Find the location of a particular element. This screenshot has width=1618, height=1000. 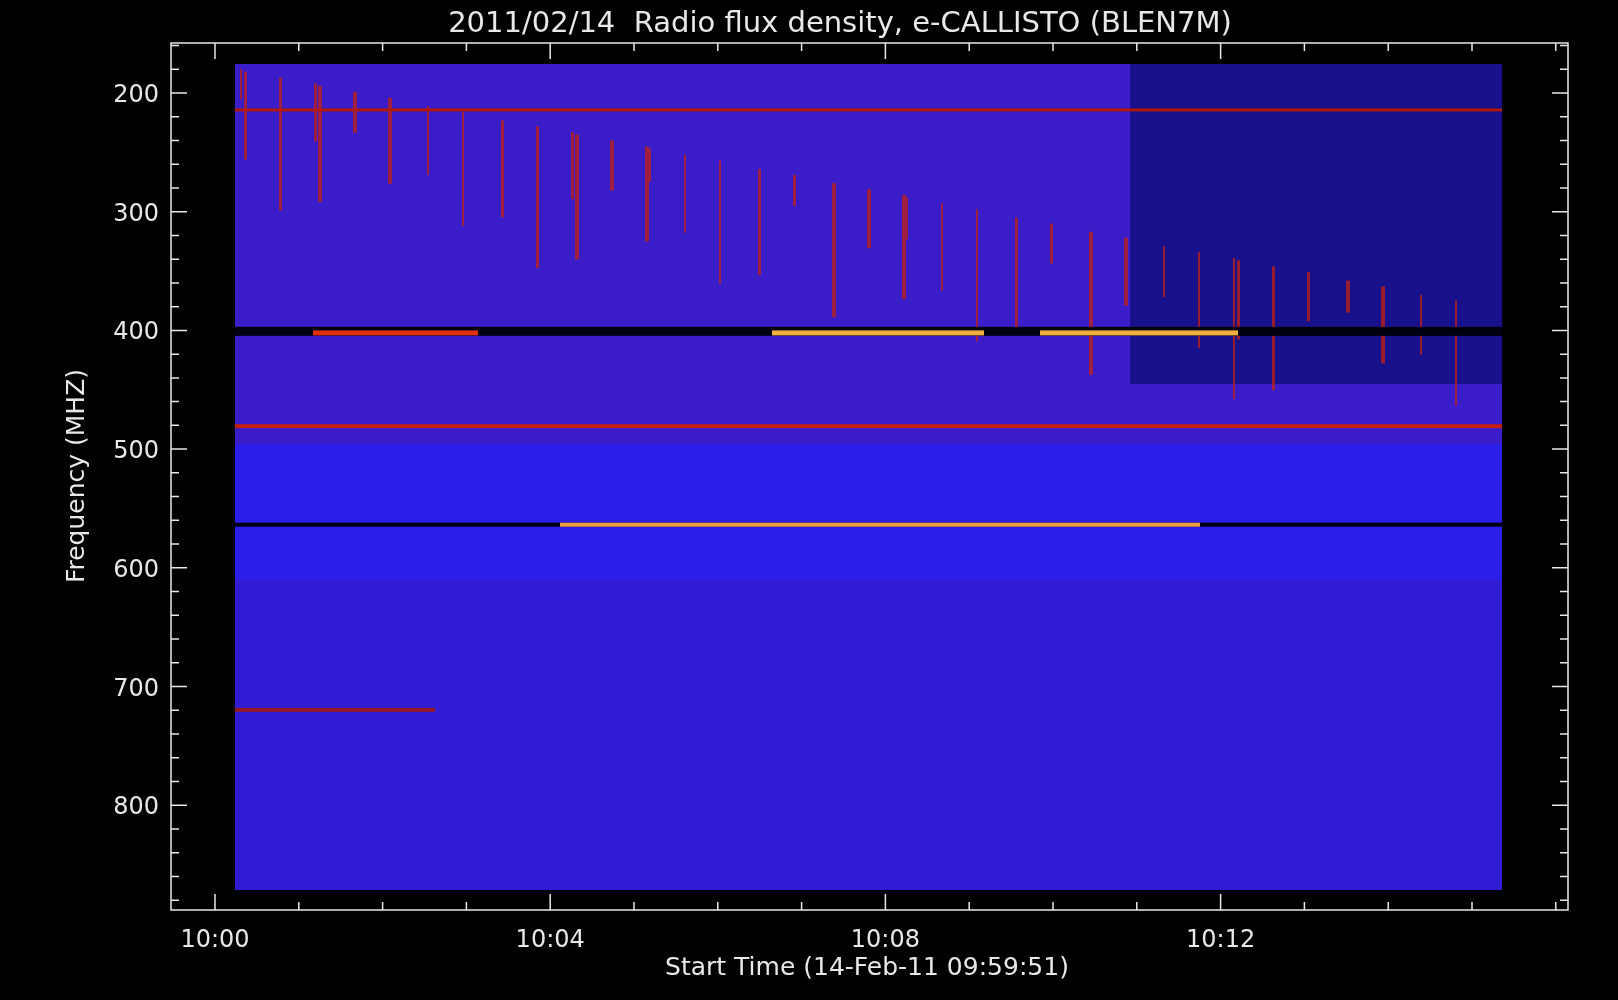

x-tick-label: 10:04 is located at coordinates (550, 939).